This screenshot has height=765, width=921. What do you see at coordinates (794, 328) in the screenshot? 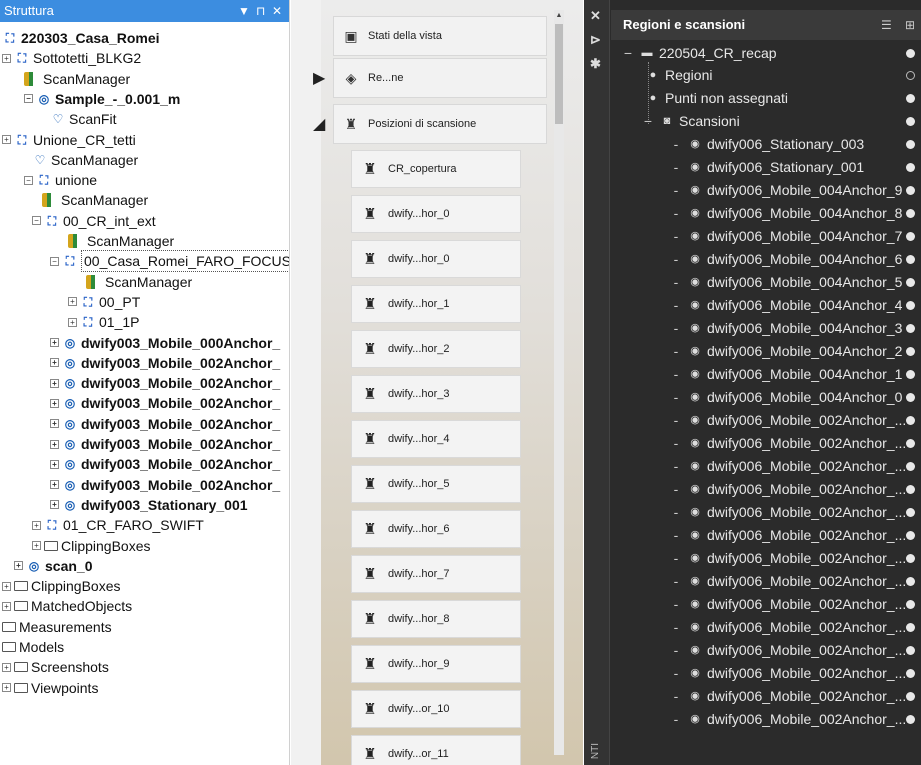
I see `scan-item: - ◉ dwify006_Mobile_004Anchor_3` at bounding box center [794, 328].